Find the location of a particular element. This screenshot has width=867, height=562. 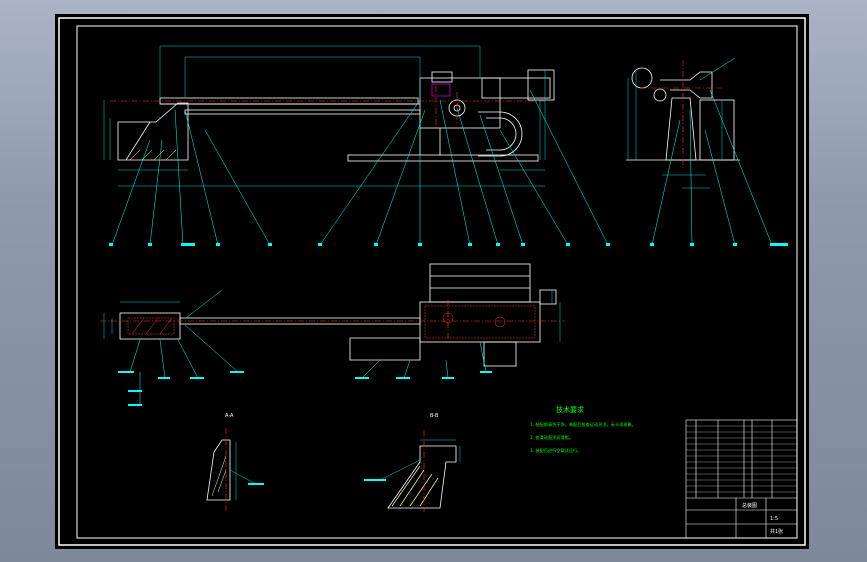

section-b-label: B-B is located at coordinates (434, 416).